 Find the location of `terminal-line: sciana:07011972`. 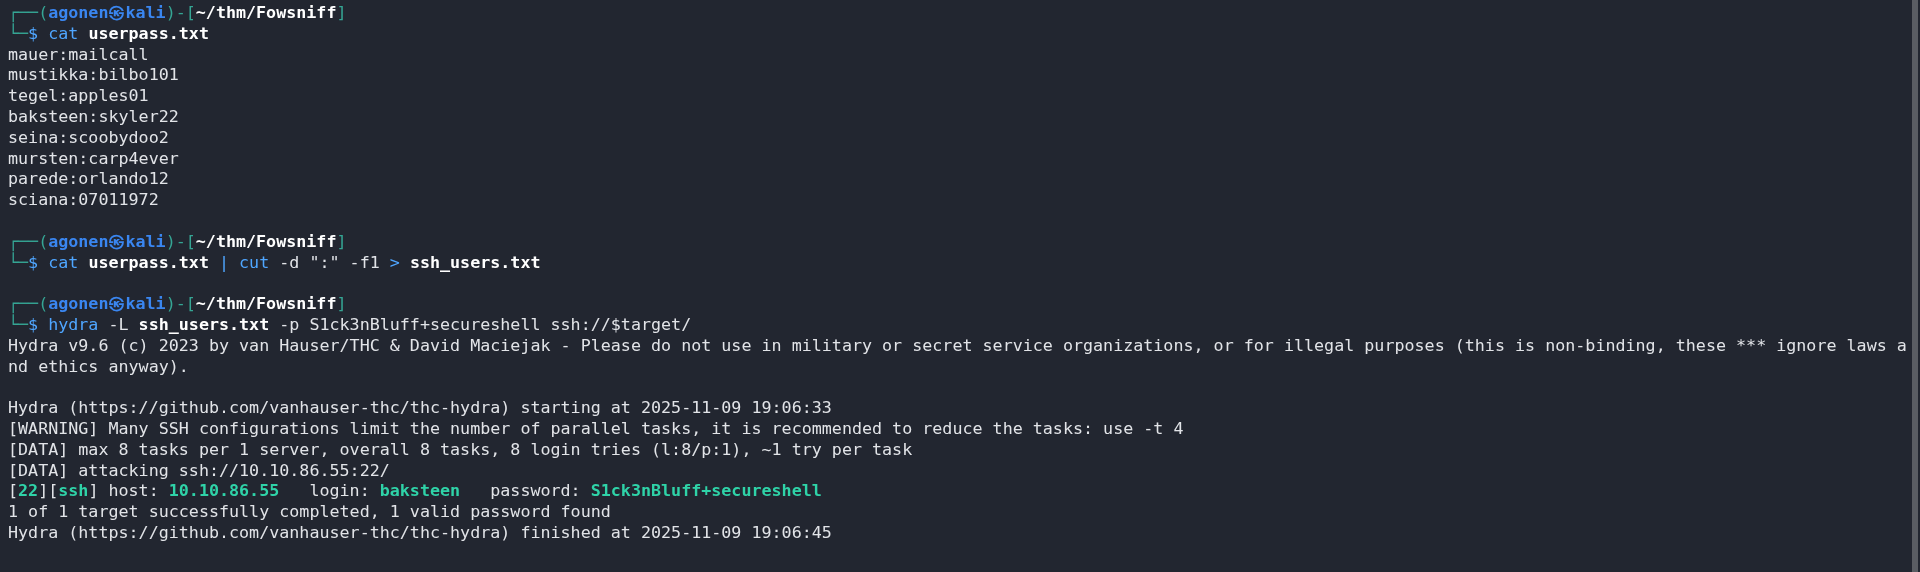

terminal-line: sciana:07011972 is located at coordinates (83, 199).